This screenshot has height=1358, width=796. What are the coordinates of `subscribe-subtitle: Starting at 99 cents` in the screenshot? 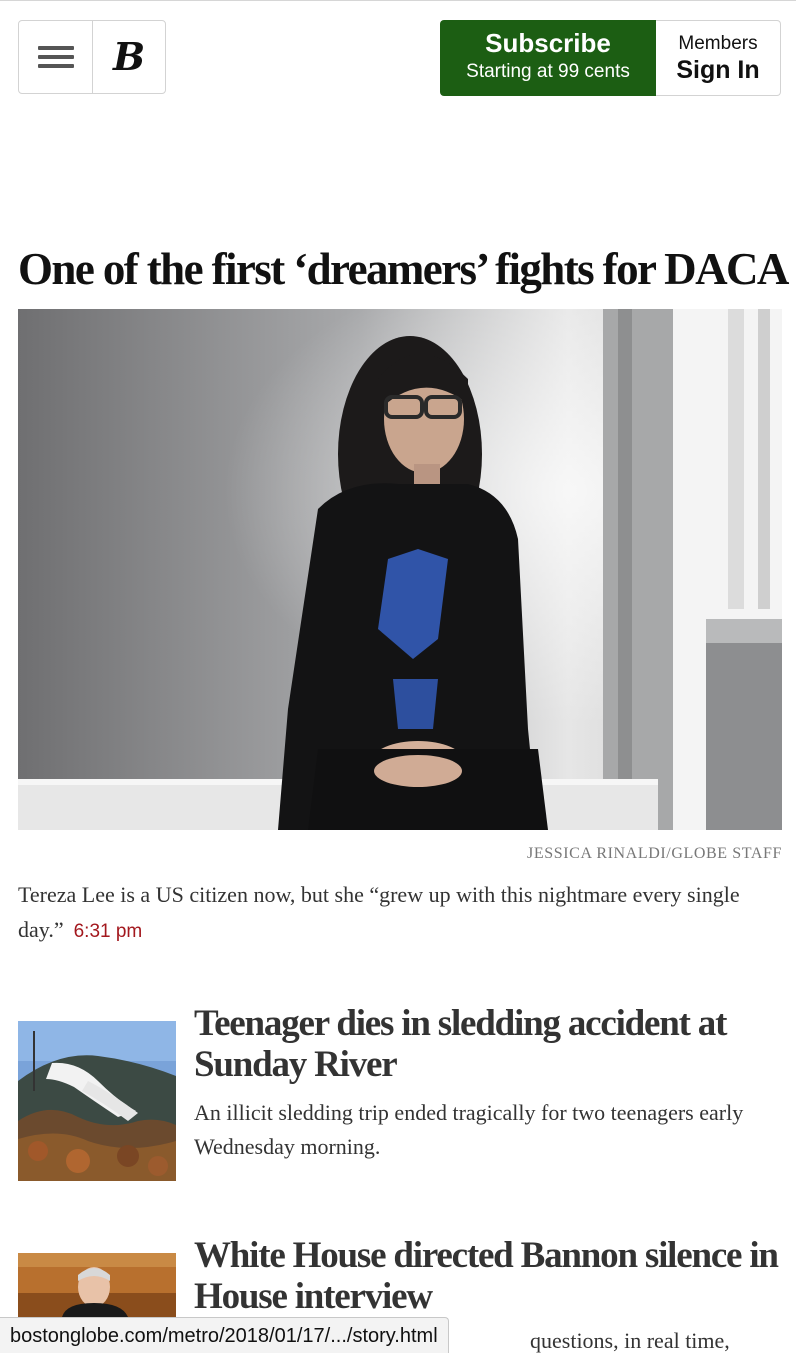 It's located at (548, 71).